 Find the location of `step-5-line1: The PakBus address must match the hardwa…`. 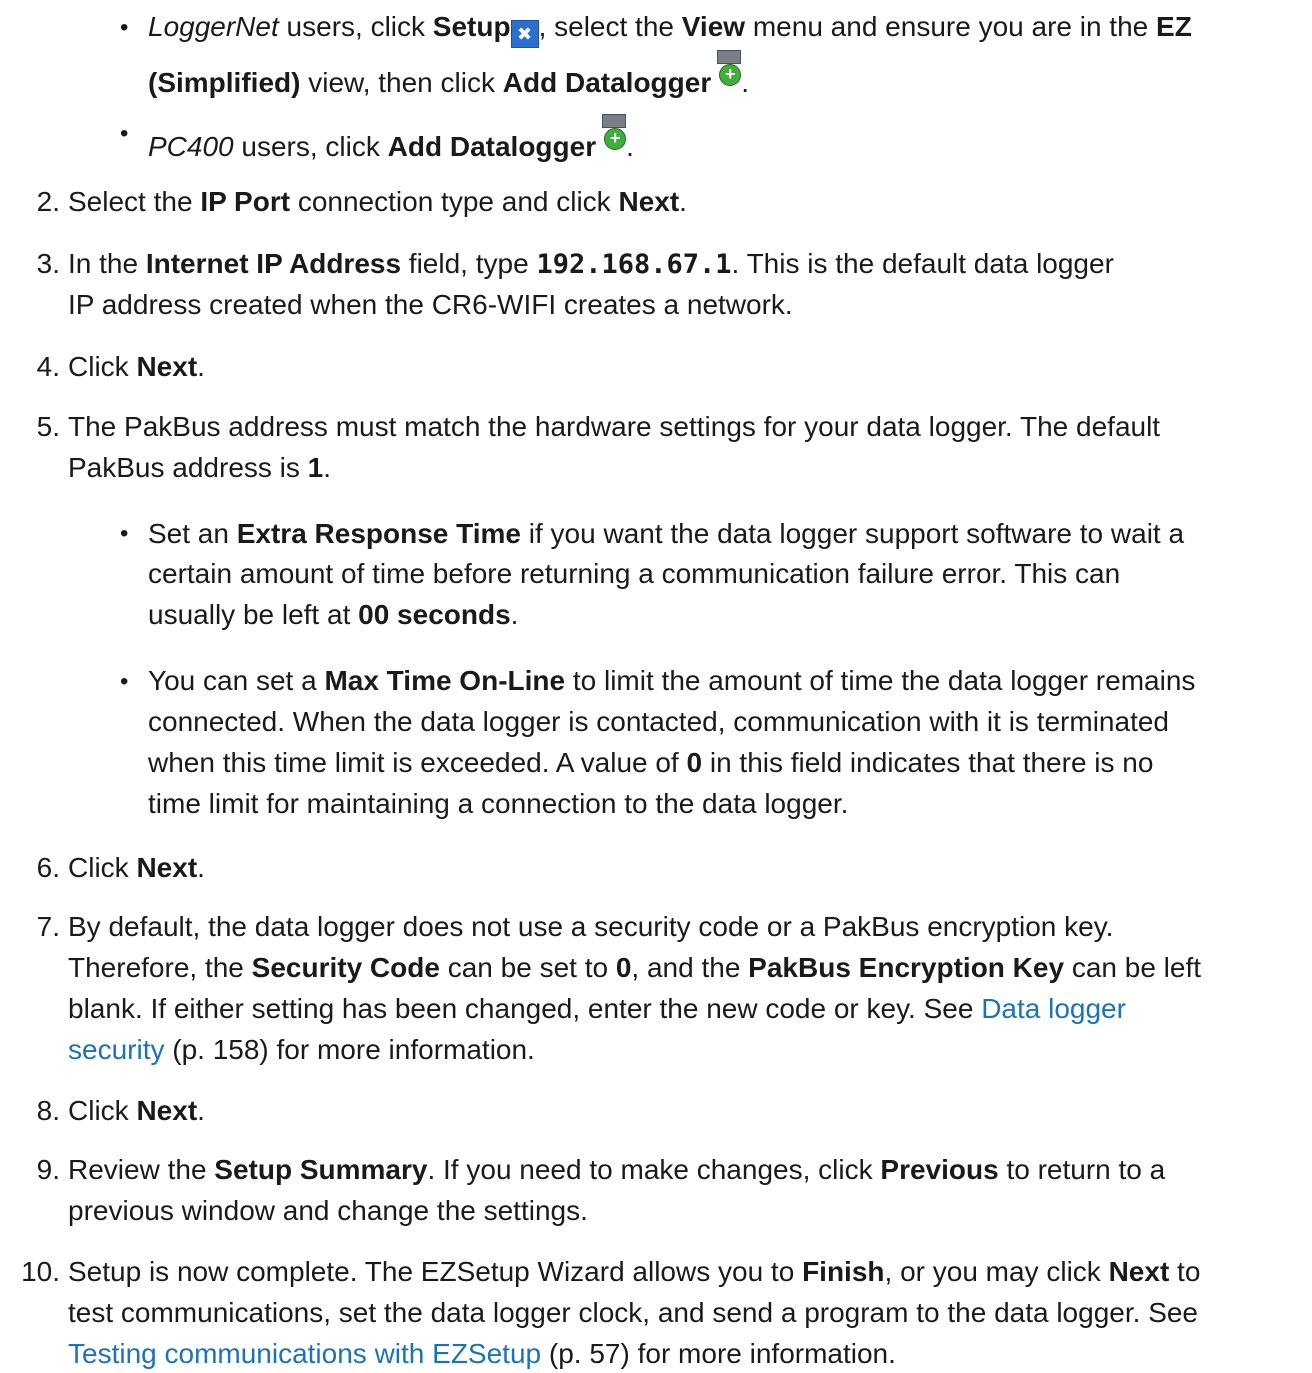

step-5-line1: The PakBus address must match the hardwa… is located at coordinates (614, 426).